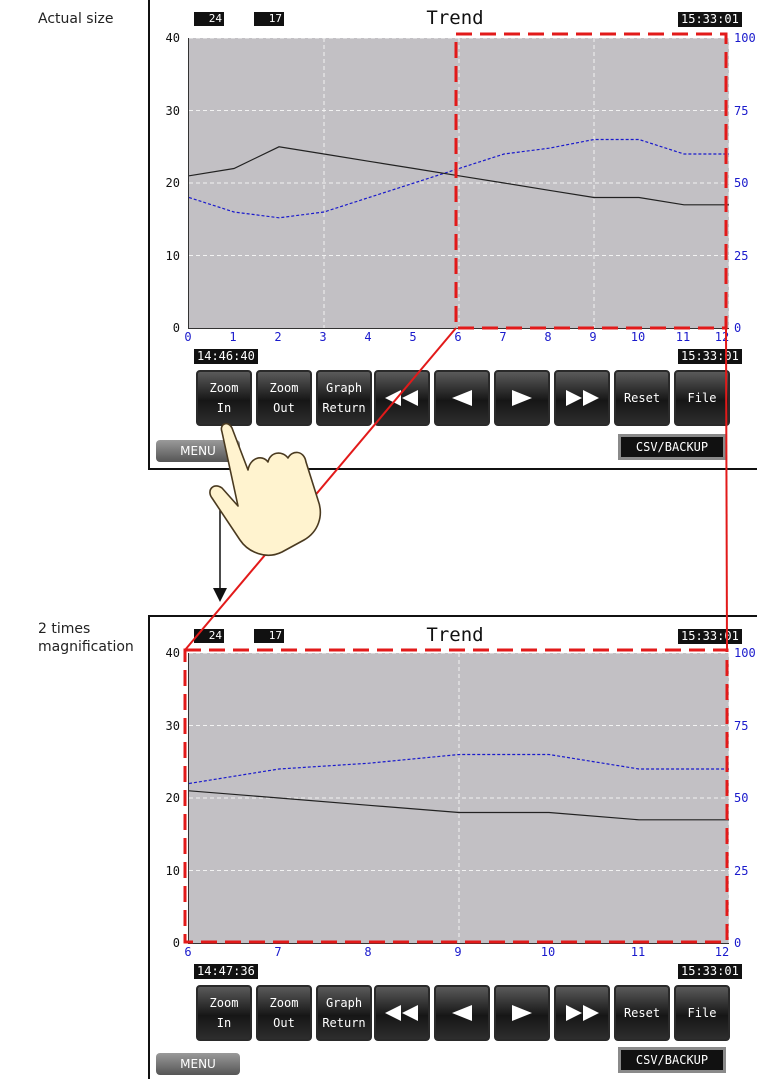 The image size is (757, 1079). I want to click on trend-toolbar: Zoom In Zoom Out Graph Return Reset File, so click(466, 400).